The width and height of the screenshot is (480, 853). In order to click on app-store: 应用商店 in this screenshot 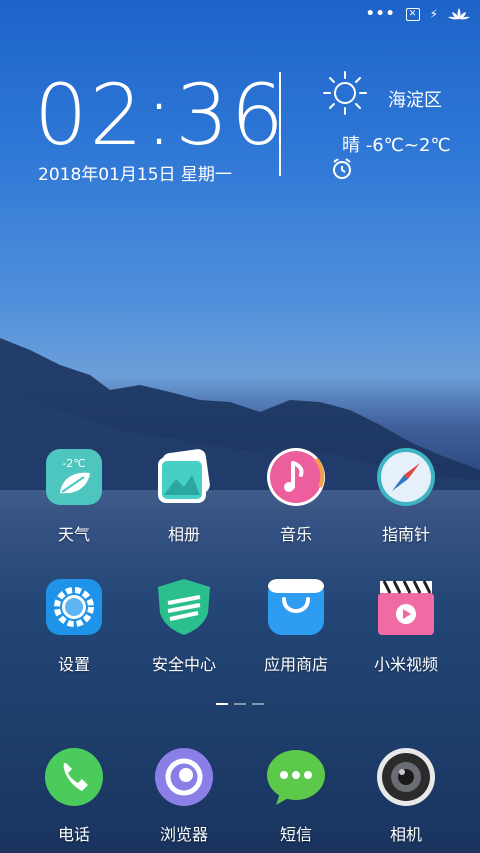, I will do `click(296, 626)`.